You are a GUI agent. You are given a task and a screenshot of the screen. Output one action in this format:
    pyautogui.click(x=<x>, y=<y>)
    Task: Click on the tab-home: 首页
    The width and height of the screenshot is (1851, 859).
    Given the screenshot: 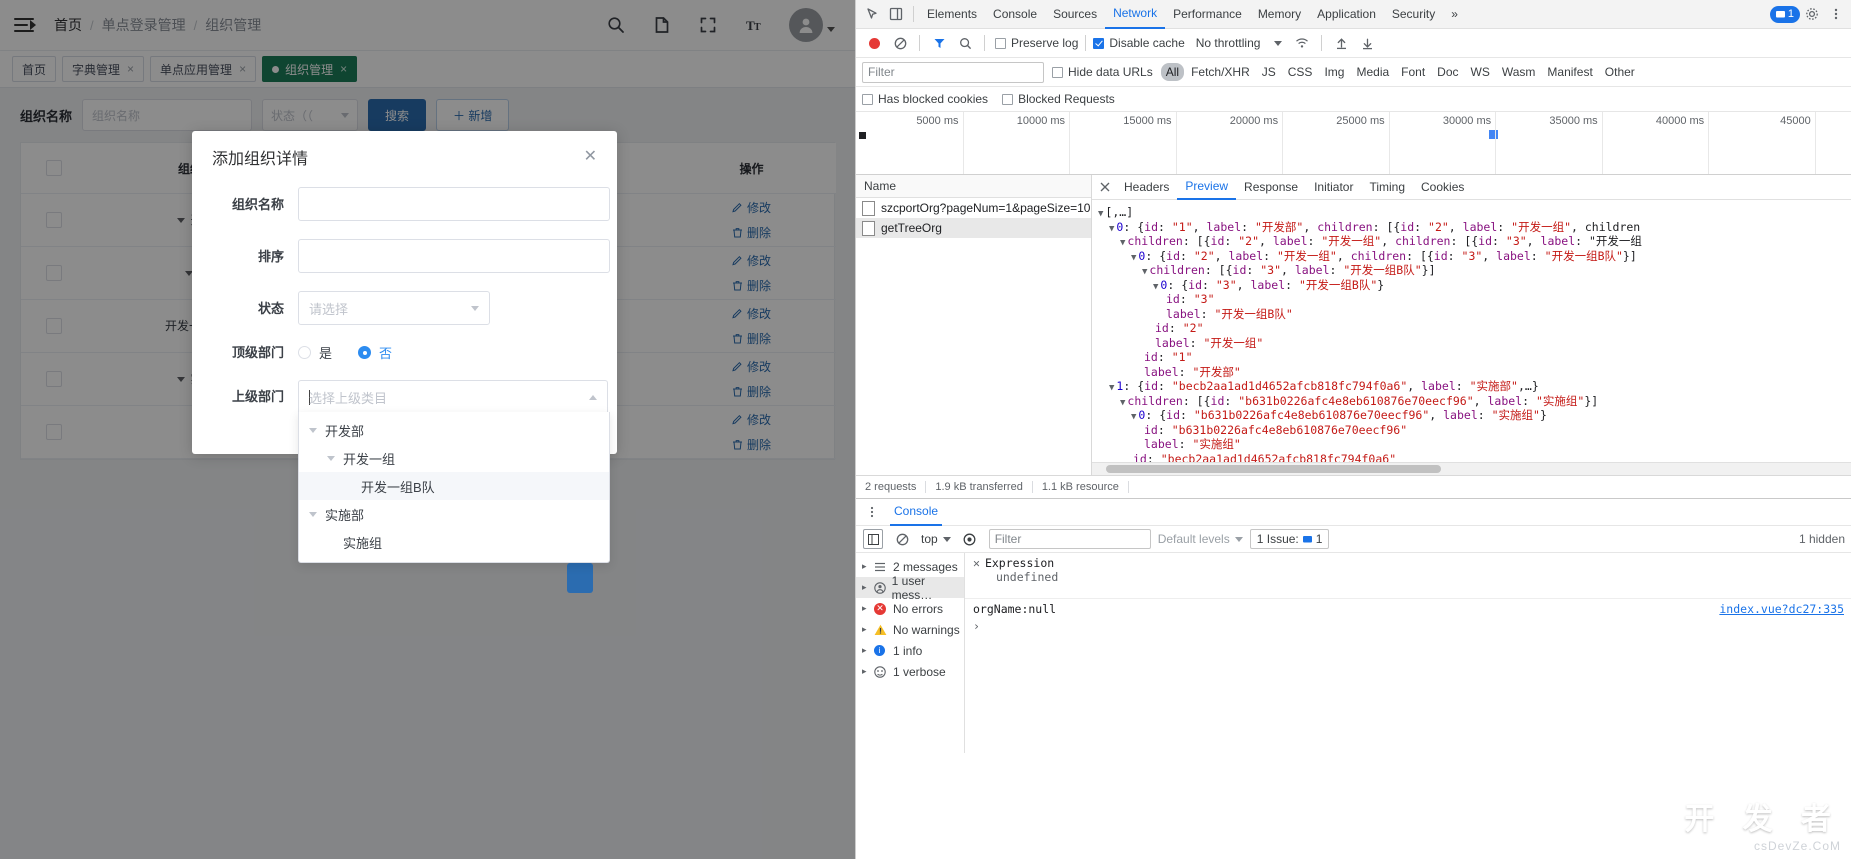 What is the action you would take?
    pyautogui.click(x=34, y=69)
    